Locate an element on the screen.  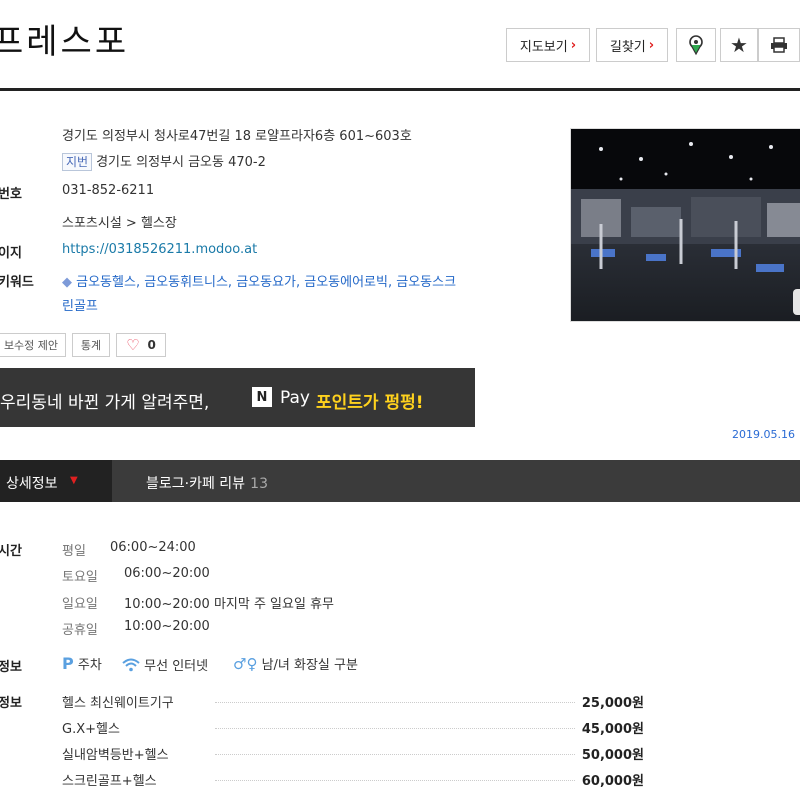
map-view-label: 지도보기 is located at coordinates (543, 47).